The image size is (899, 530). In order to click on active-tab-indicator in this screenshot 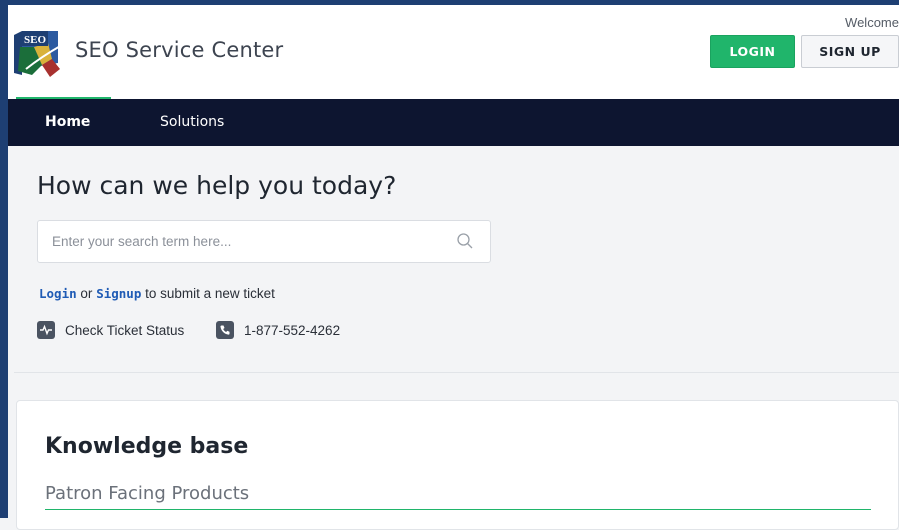, I will do `click(63, 98)`.